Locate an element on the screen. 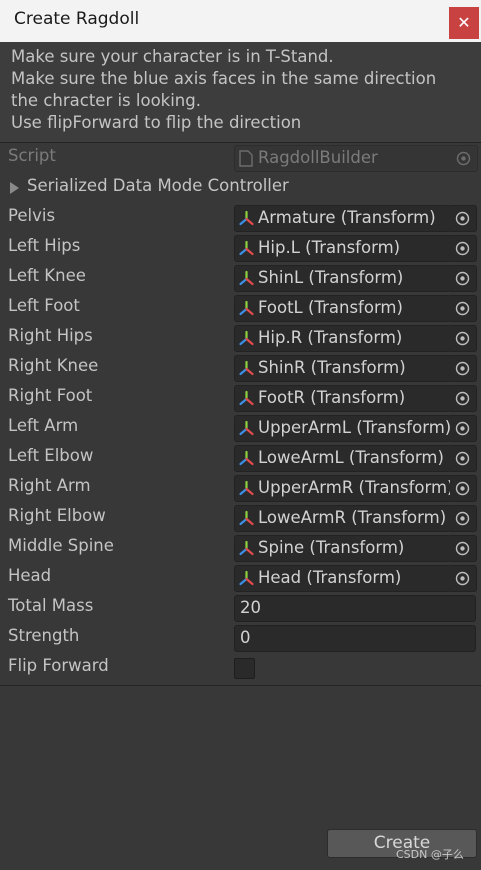 This screenshot has height=870, width=481. transform-value: LoweArmL (Transform) is located at coordinates (351, 457).